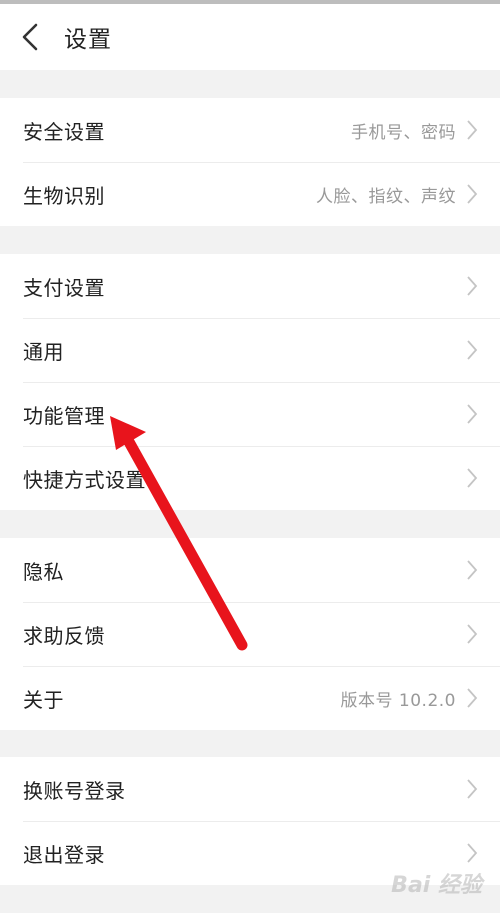 The width and height of the screenshot is (500, 913). What do you see at coordinates (250, 37) in the screenshot?
I see `app-header: 设置` at bounding box center [250, 37].